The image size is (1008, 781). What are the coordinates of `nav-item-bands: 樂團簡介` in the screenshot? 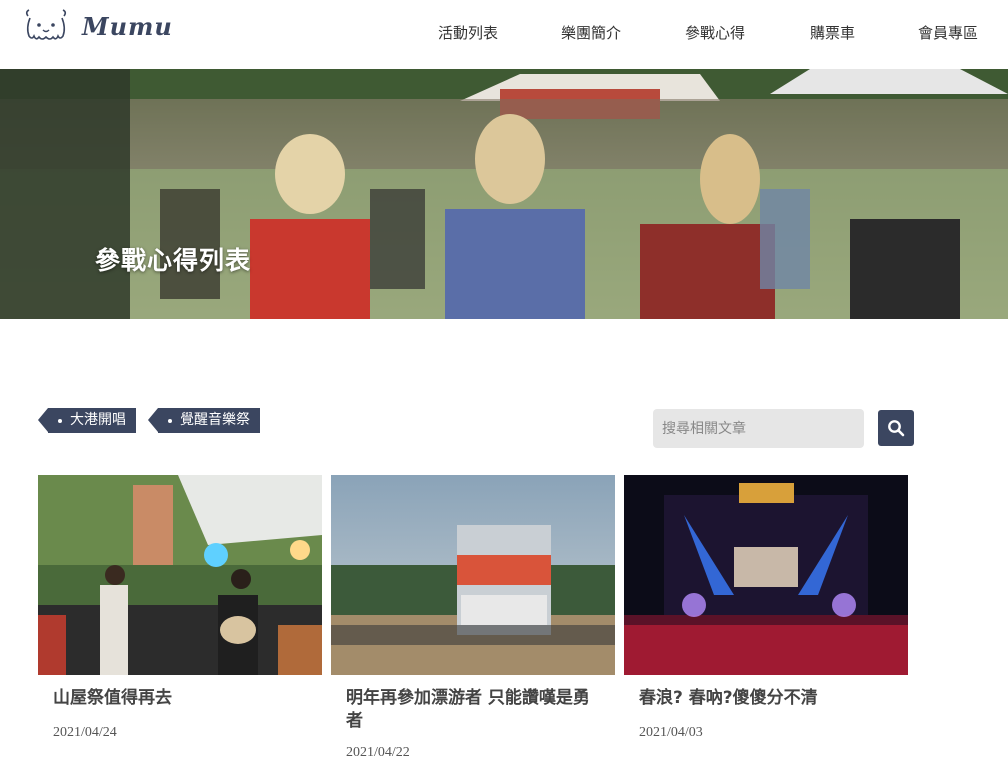 It's located at (591, 32).